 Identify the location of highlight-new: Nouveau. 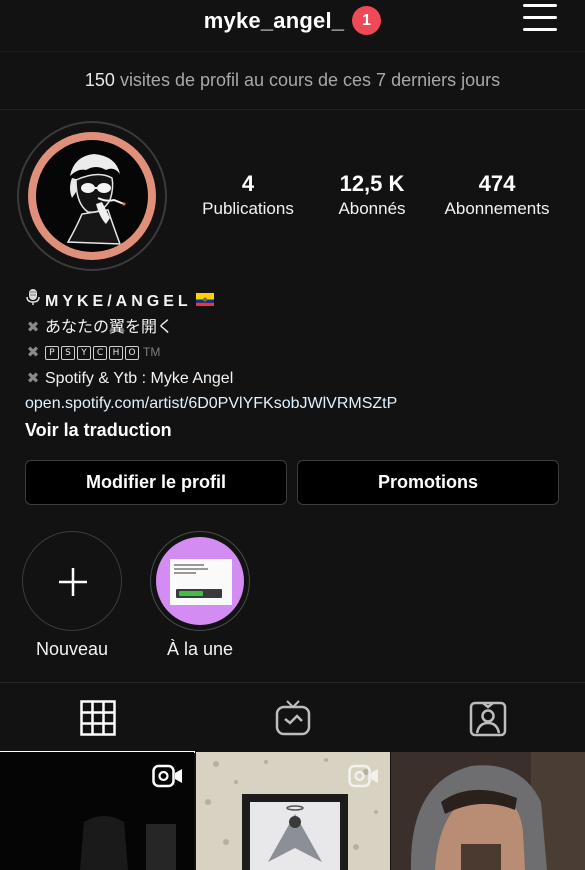
(72, 595).